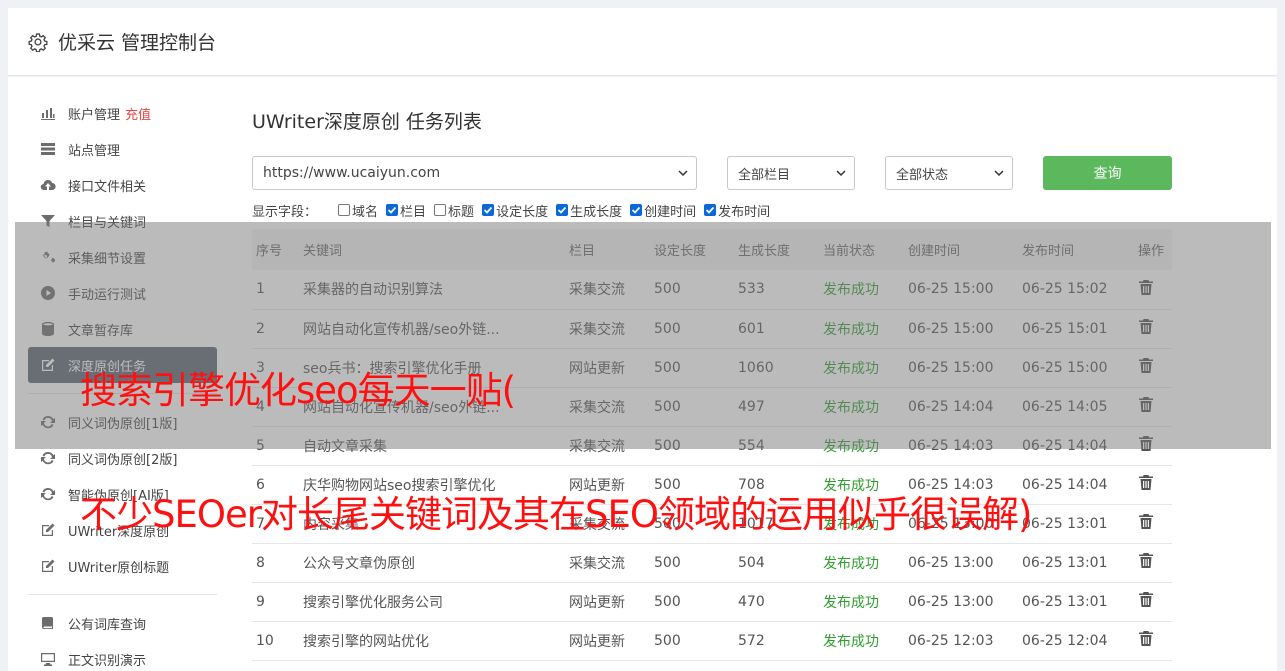 This screenshot has height=671, width=1285. Describe the element at coordinates (275, 602) in the screenshot. I see `row-index: 9` at that location.